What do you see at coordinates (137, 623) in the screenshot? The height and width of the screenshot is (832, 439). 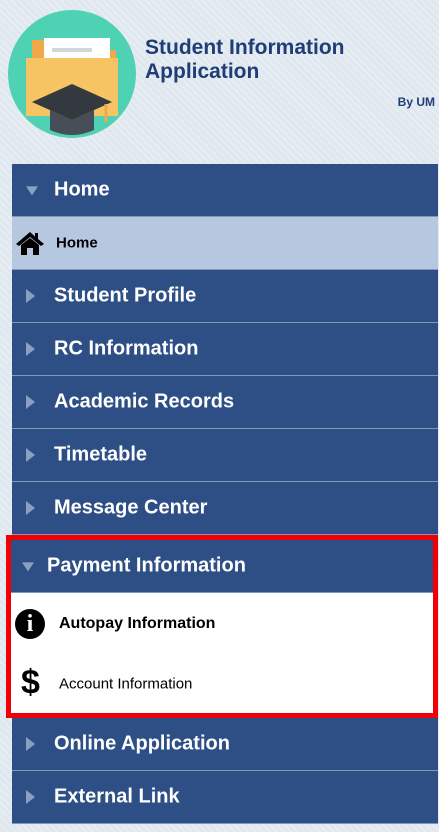 I see `menu-item-label: Autopay Information` at bounding box center [137, 623].